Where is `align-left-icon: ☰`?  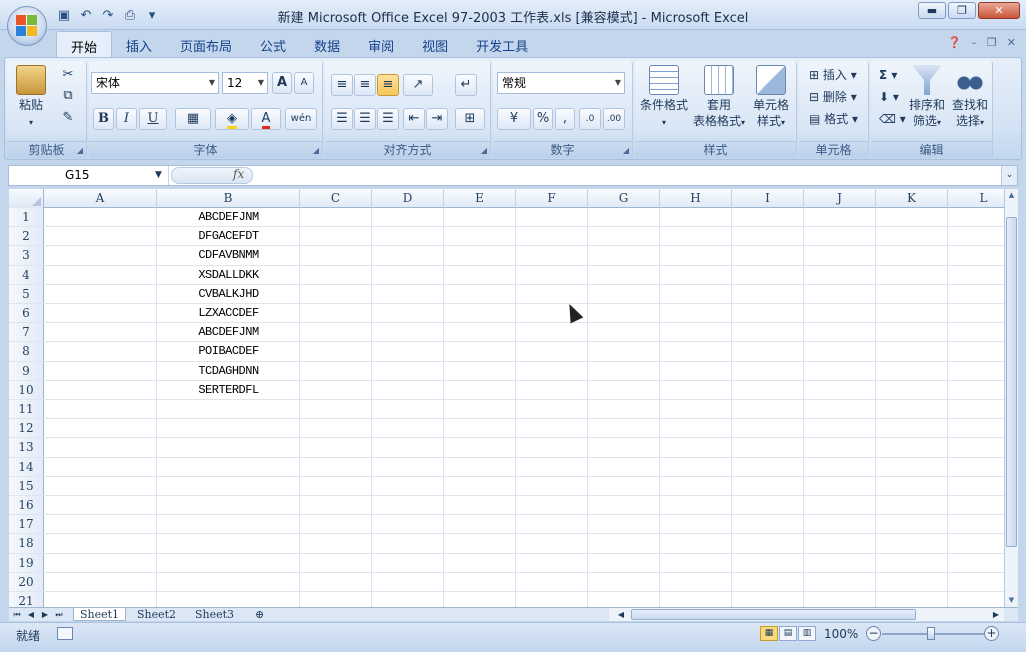
align-left-icon: ☰ is located at coordinates (342, 119).